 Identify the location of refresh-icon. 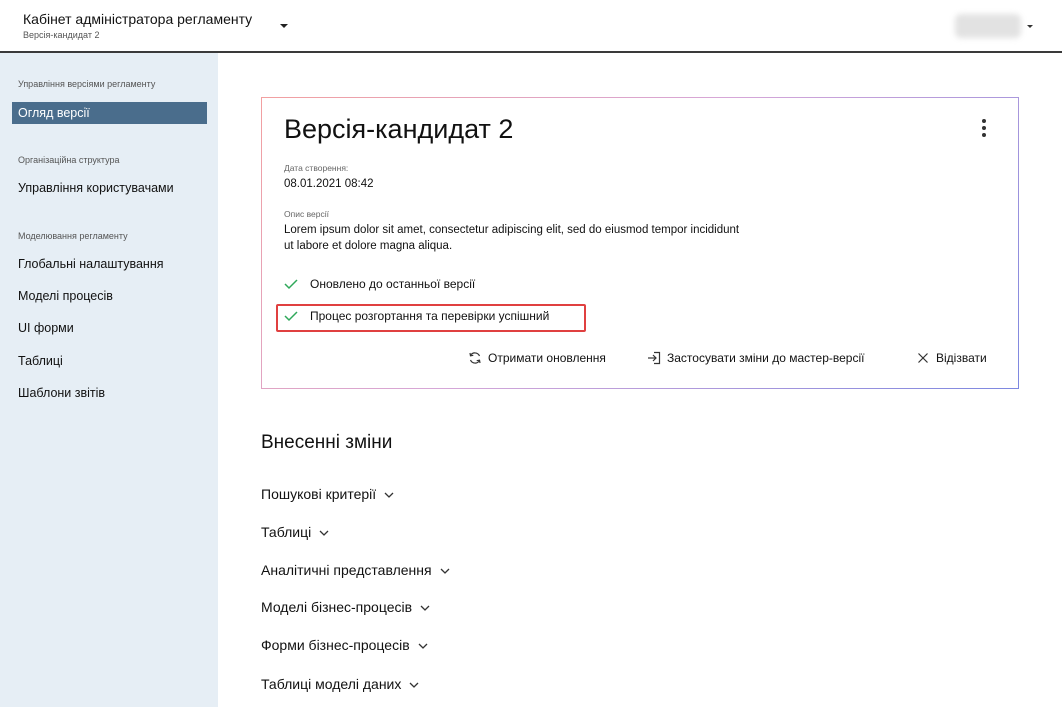
(475, 358).